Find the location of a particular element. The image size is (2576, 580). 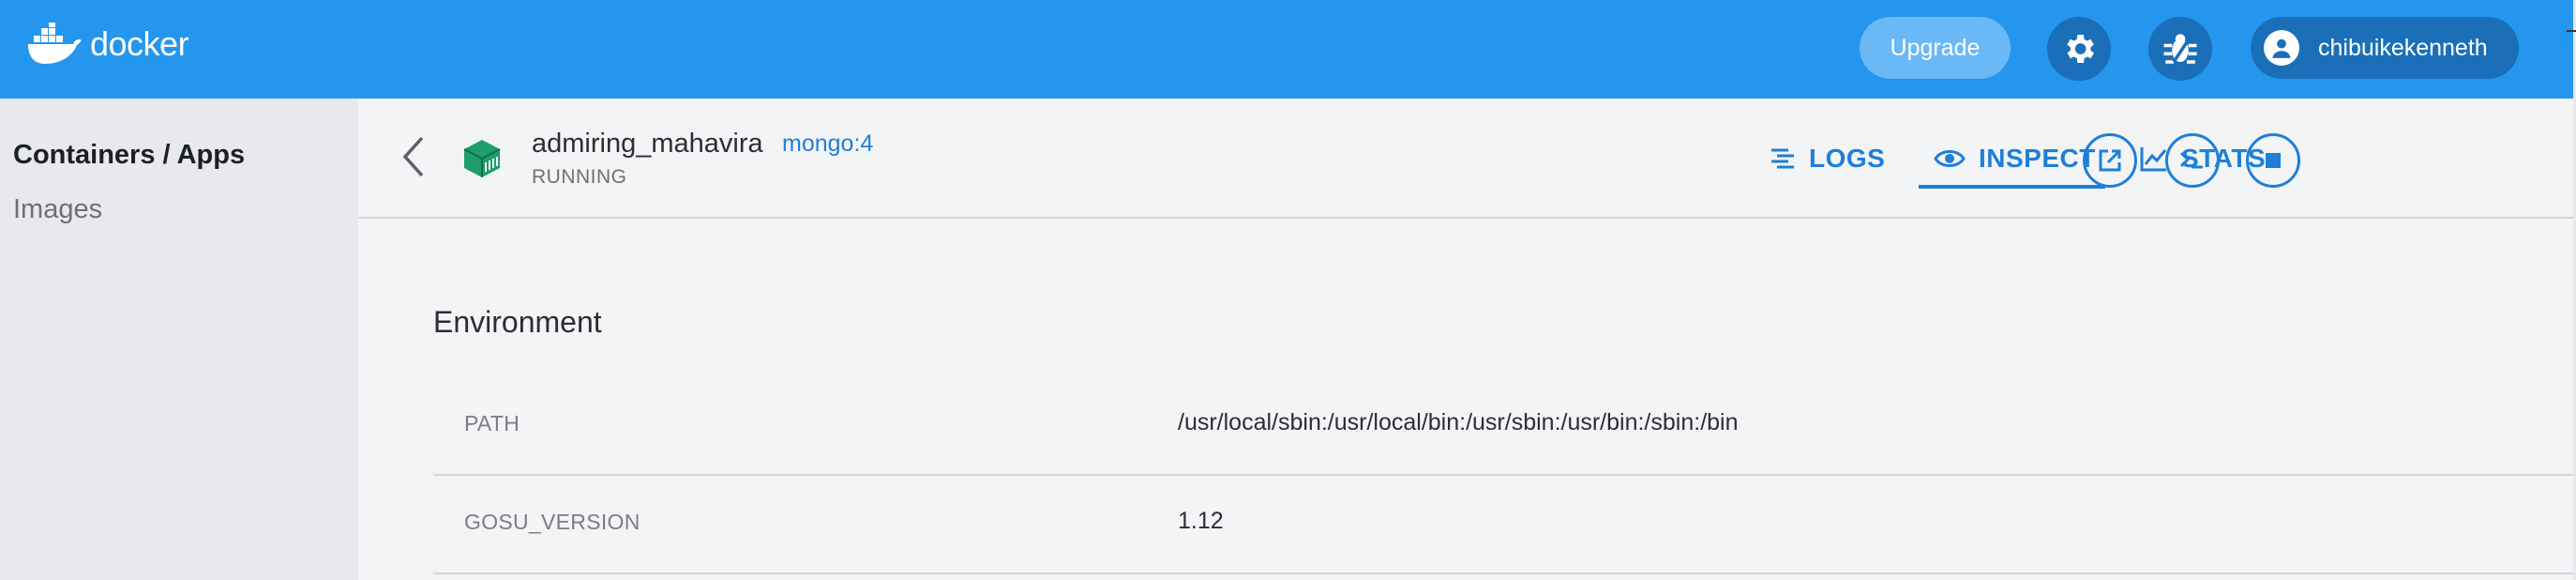

bug-icon is located at coordinates (2180, 49).